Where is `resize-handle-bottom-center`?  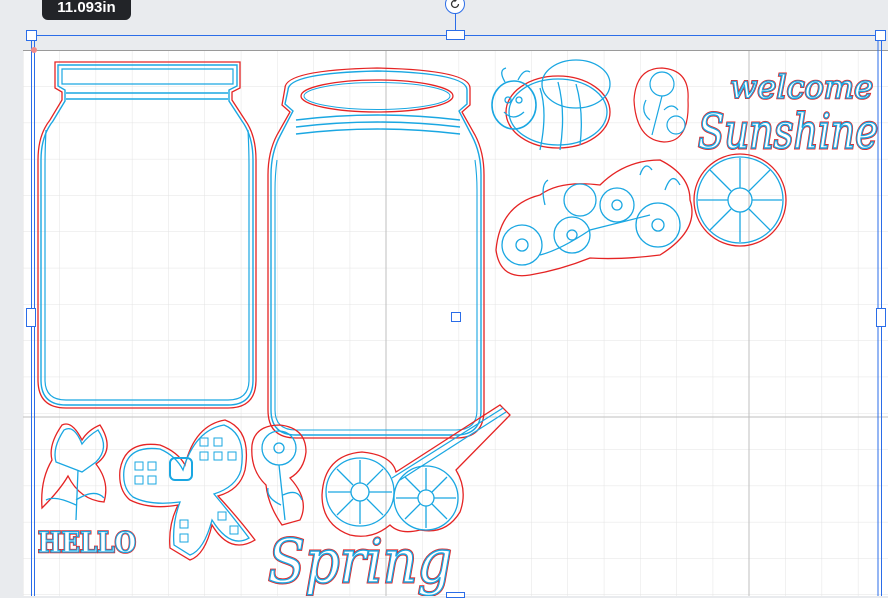
resize-handle-bottom-center is located at coordinates (455, 595).